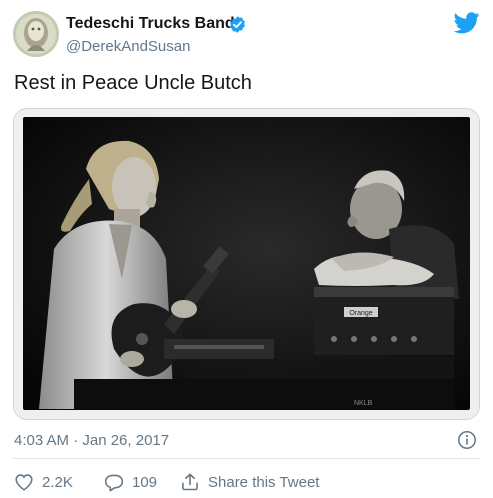 Image resolution: width=493 pixels, height=498 pixels. Describe the element at coordinates (24, 482) in the screenshot. I see `heart-icon` at that location.